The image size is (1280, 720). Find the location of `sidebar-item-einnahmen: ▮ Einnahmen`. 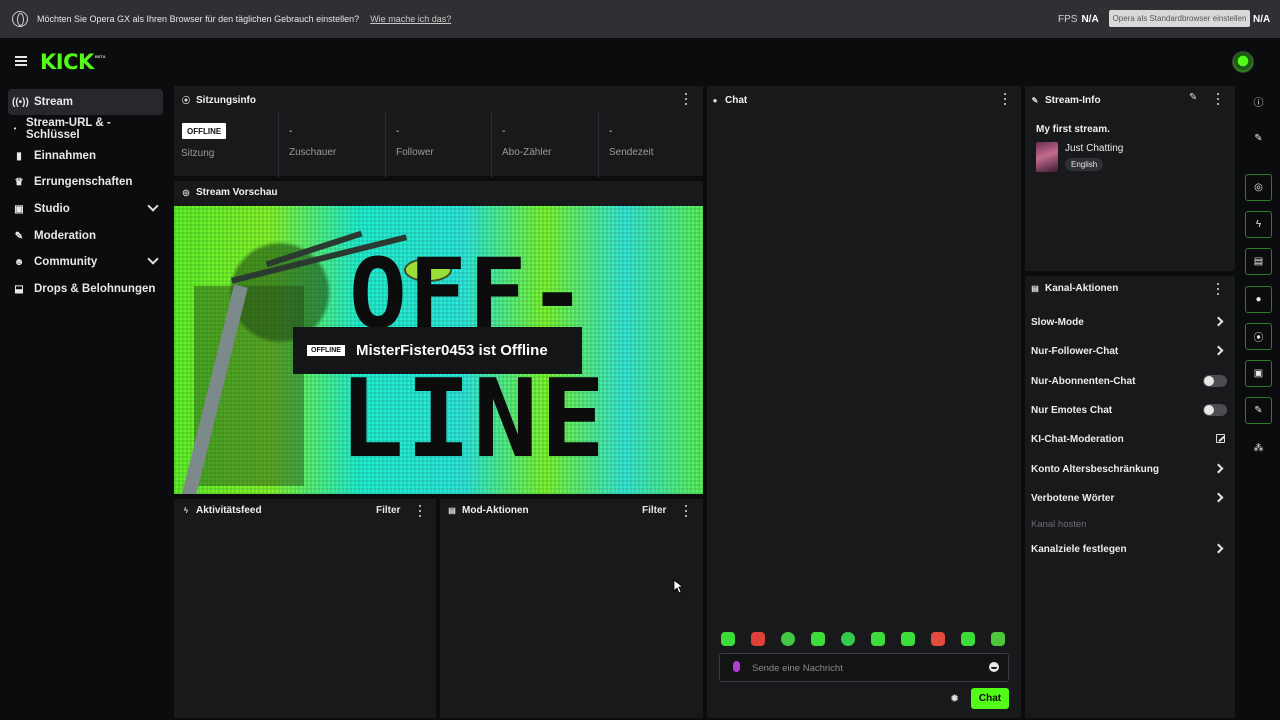

sidebar-item-einnahmen: ▮ Einnahmen is located at coordinates (85, 156).